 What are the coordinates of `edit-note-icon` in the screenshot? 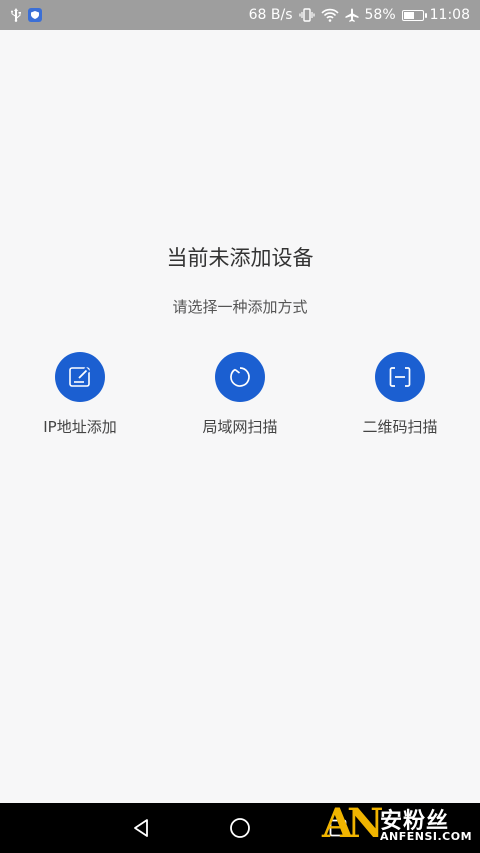 It's located at (80, 376).